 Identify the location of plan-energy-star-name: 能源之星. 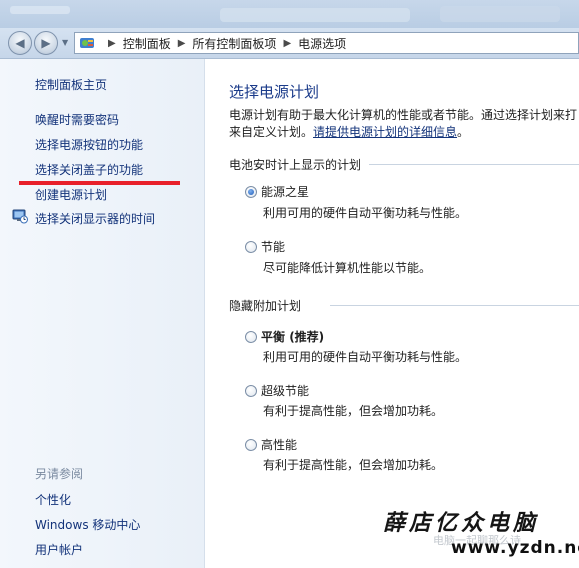
(285, 191).